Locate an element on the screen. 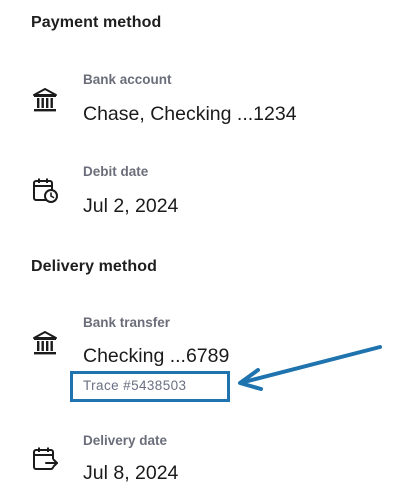 The height and width of the screenshot is (493, 419). bank-account-value: Chase, Checking ...1234 is located at coordinates (190, 114).